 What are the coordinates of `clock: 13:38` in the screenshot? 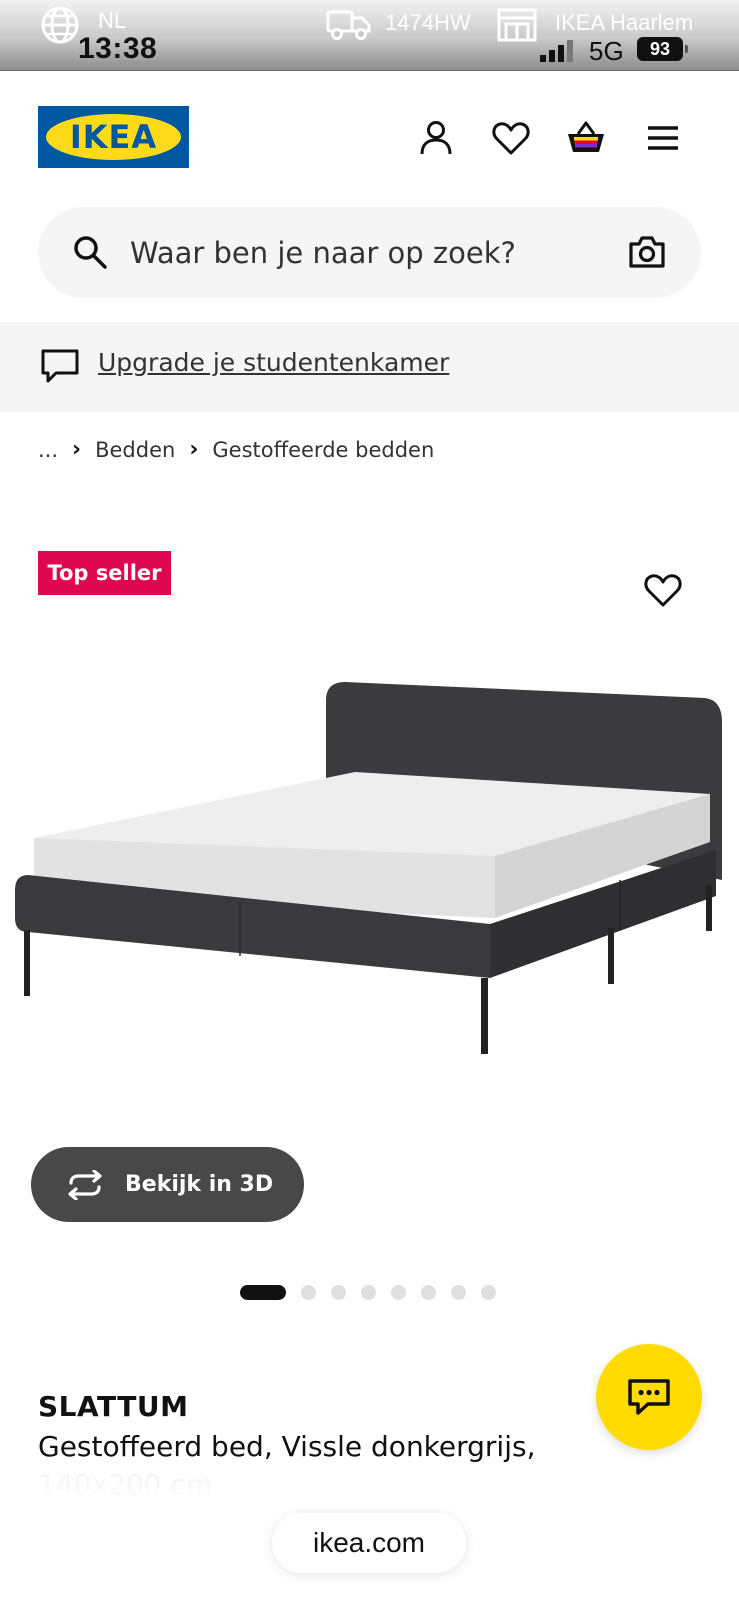 It's located at (118, 48).